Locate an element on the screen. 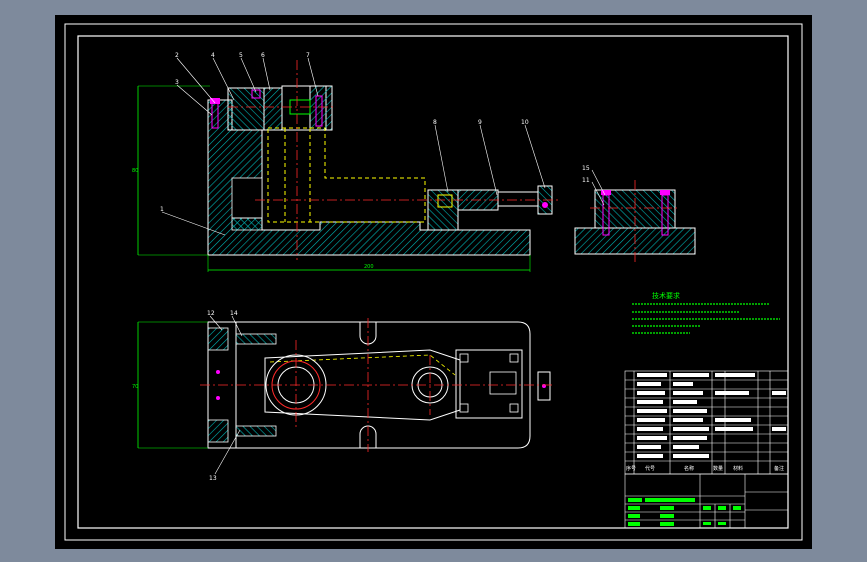 The width and height of the screenshot is (867, 562). balloon-4: 4 is located at coordinates (213, 55).